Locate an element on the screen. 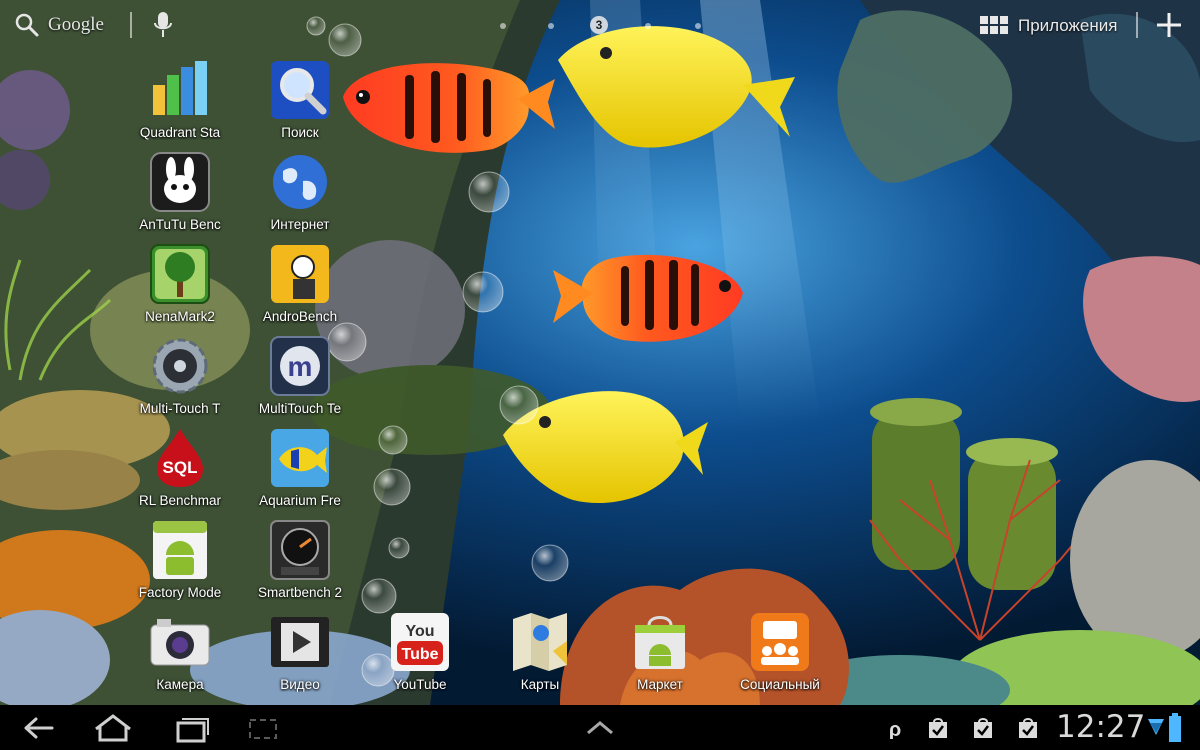  youtube-icon: You Tube is located at coordinates (420, 642).